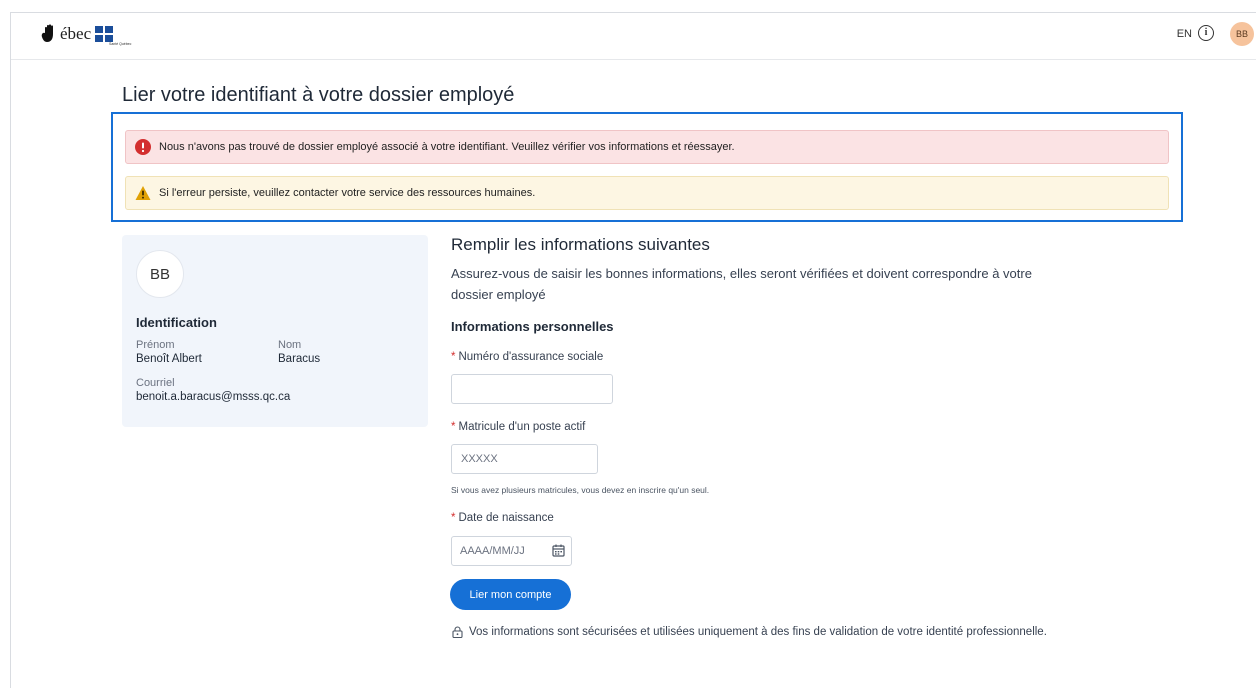 The width and height of the screenshot is (1256, 688). I want to click on calendar-icon, so click(558, 550).